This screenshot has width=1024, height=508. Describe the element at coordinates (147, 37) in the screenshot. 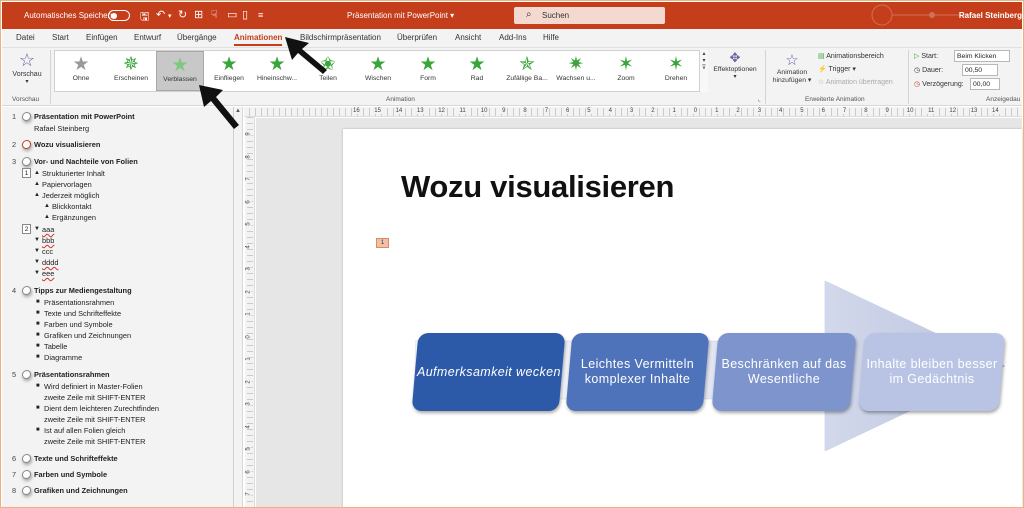

I see `tab-entwurf: Entwurf` at that location.